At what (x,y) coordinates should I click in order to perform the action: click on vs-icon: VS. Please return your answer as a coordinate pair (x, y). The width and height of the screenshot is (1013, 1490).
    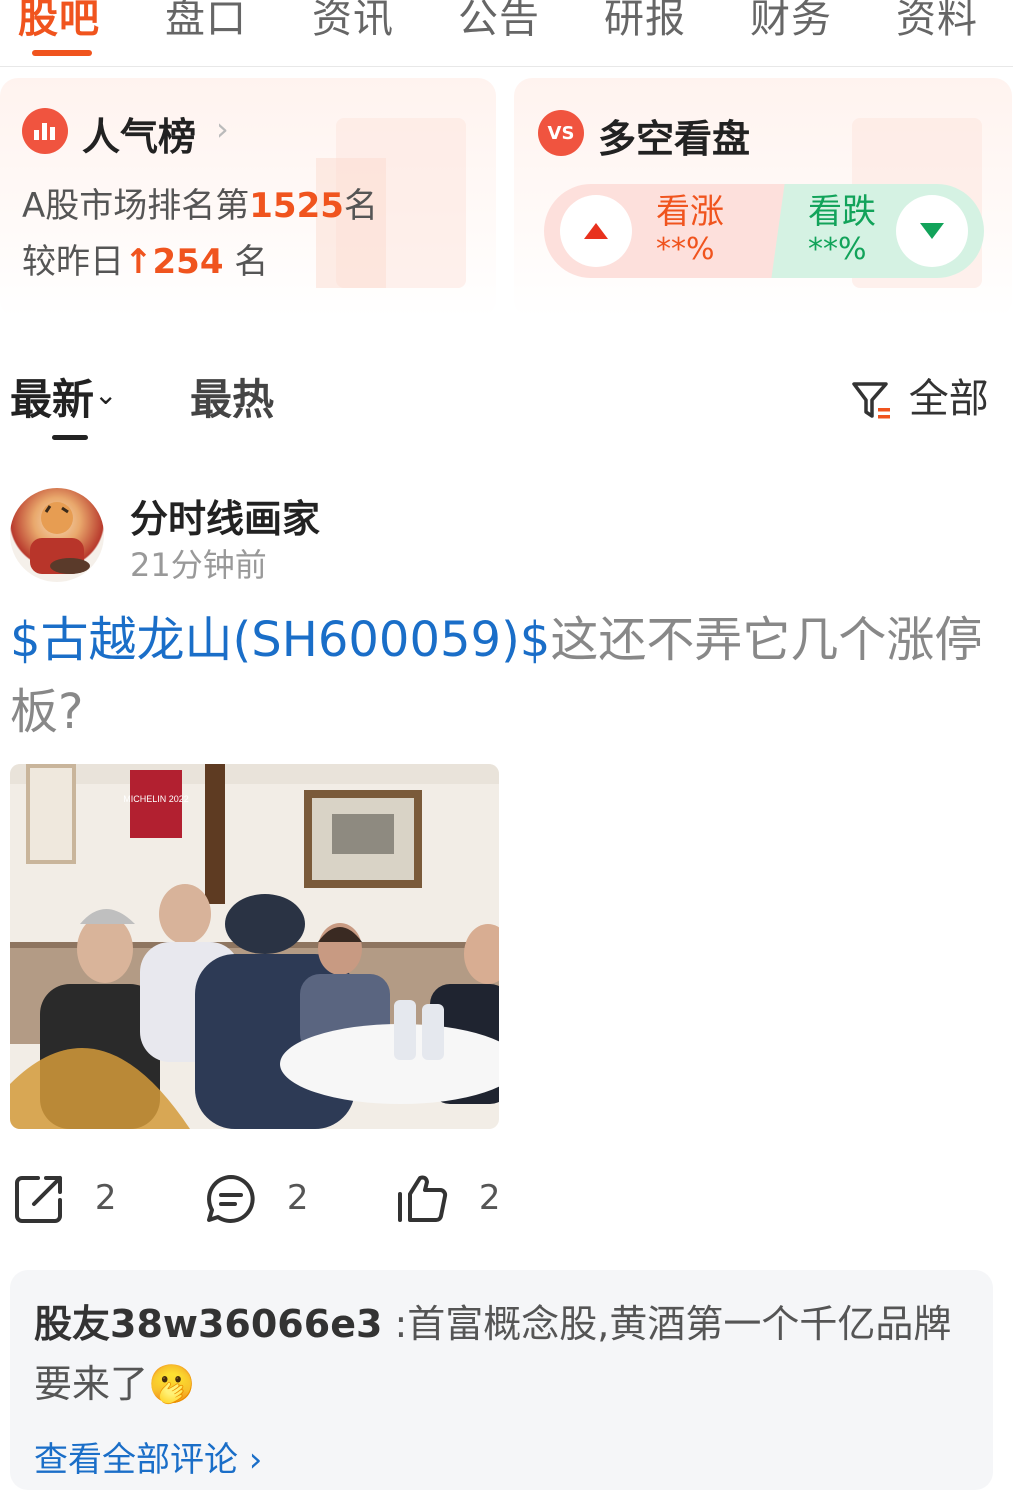
    Looking at the image, I should click on (561, 133).